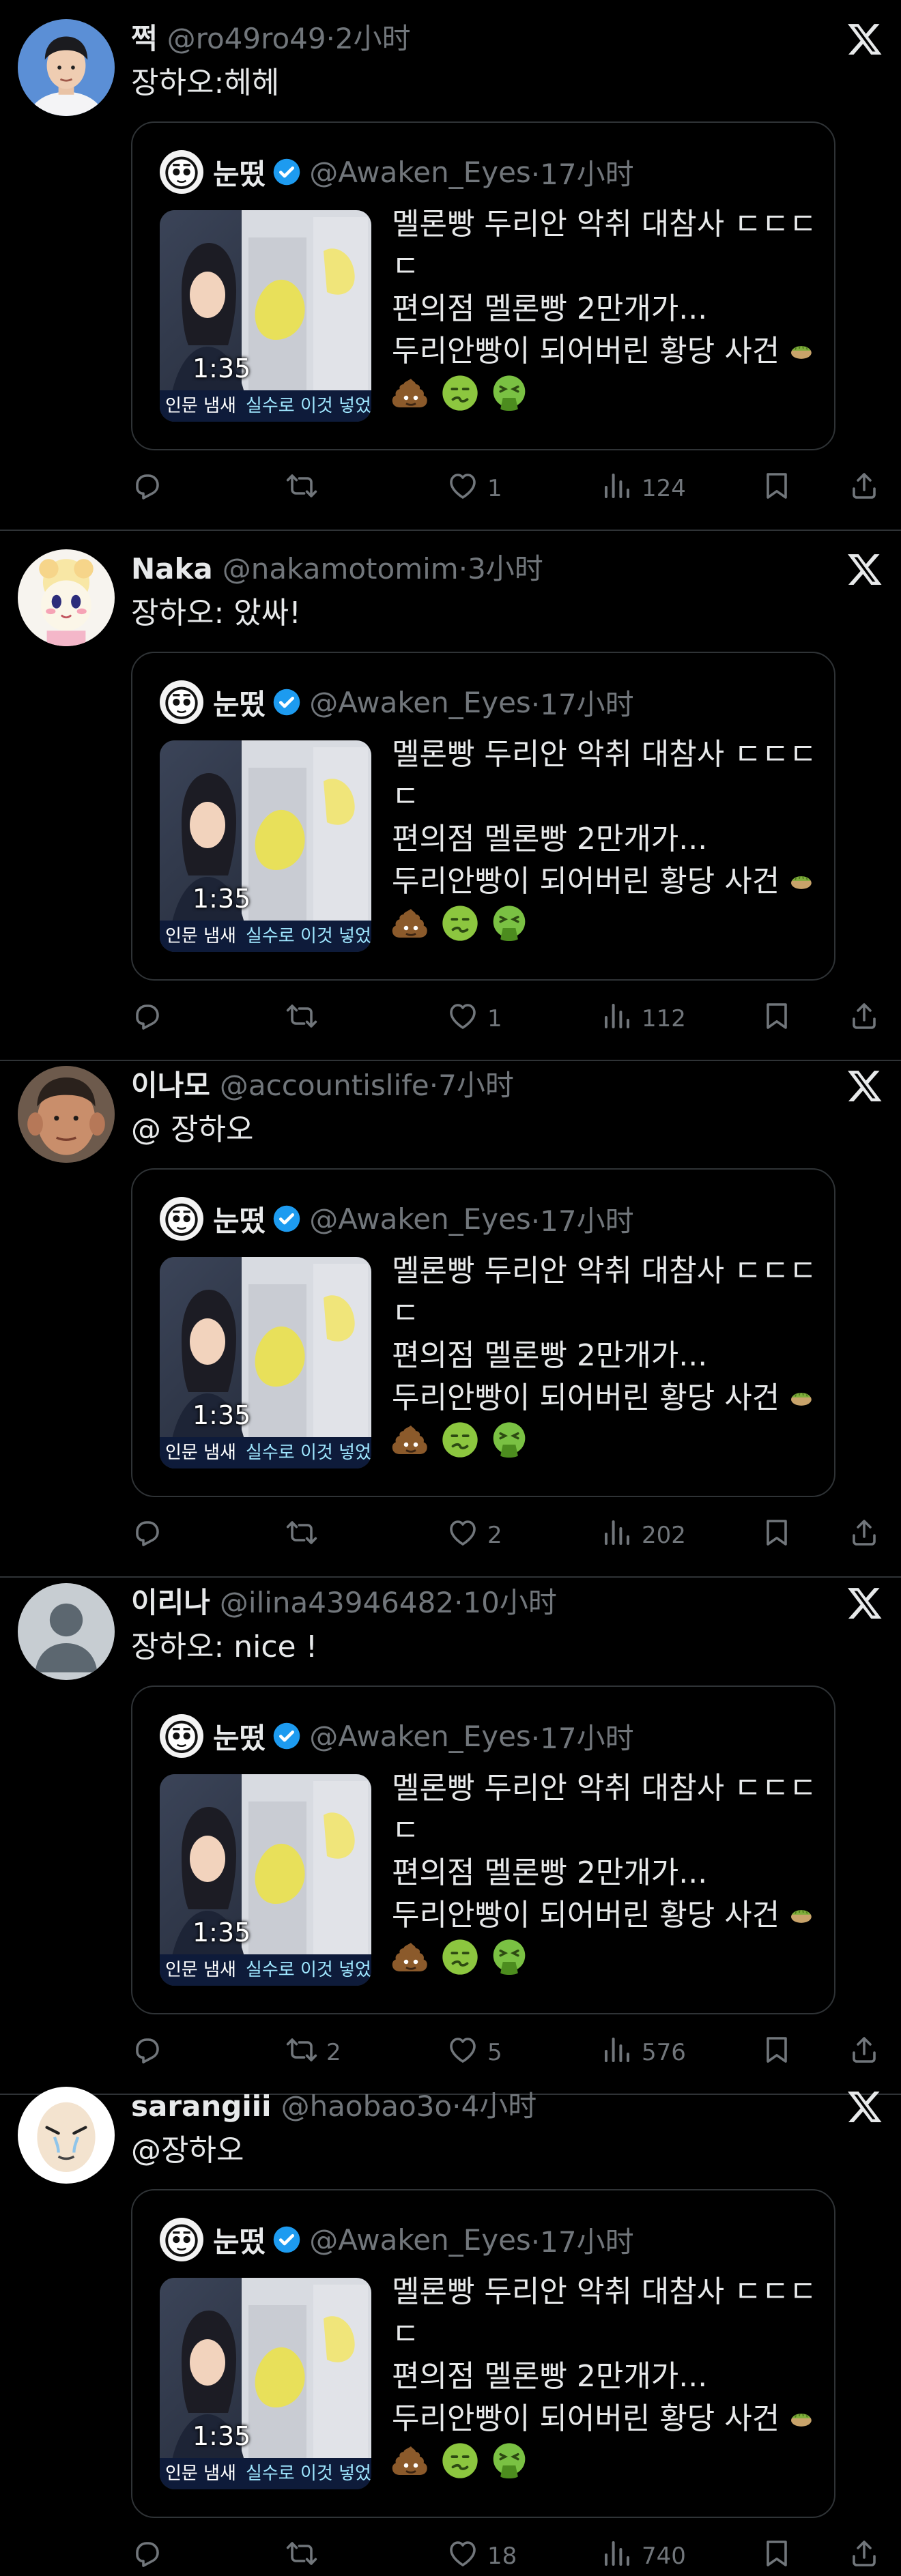 This screenshot has height=2576, width=901. I want to click on tweet-timestamp: ·3小时, so click(501, 569).